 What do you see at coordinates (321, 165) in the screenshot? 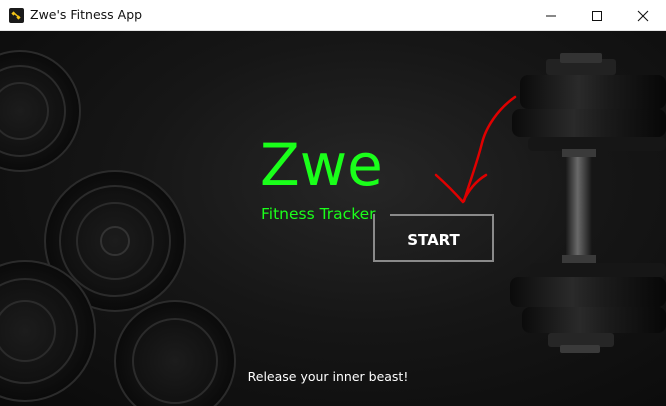
I see `app-title: Zwe` at bounding box center [321, 165].